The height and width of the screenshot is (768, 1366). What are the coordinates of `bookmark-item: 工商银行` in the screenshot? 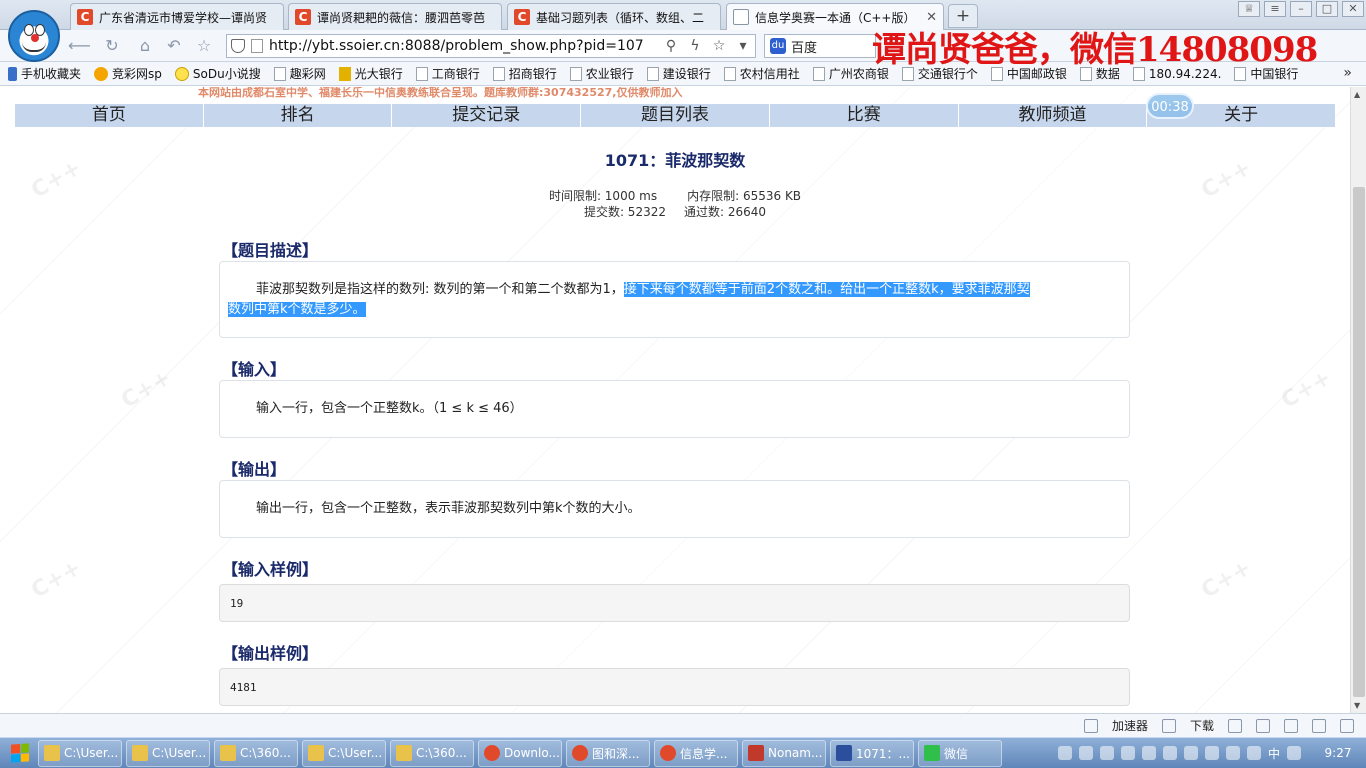 It's located at (447, 73).